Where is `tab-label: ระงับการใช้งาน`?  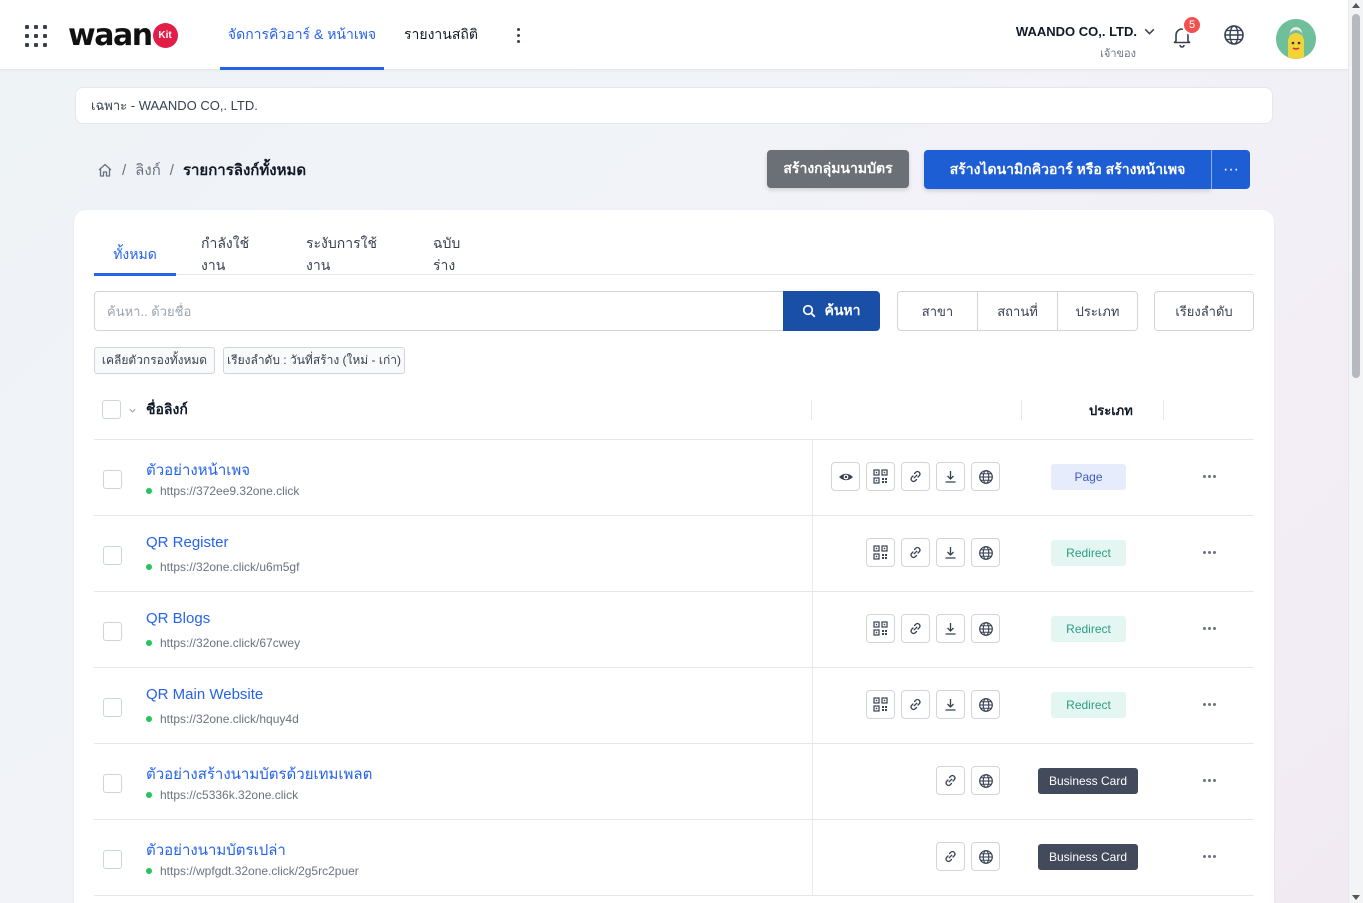 tab-label: ระงับการใช้งาน is located at coordinates (341, 253).